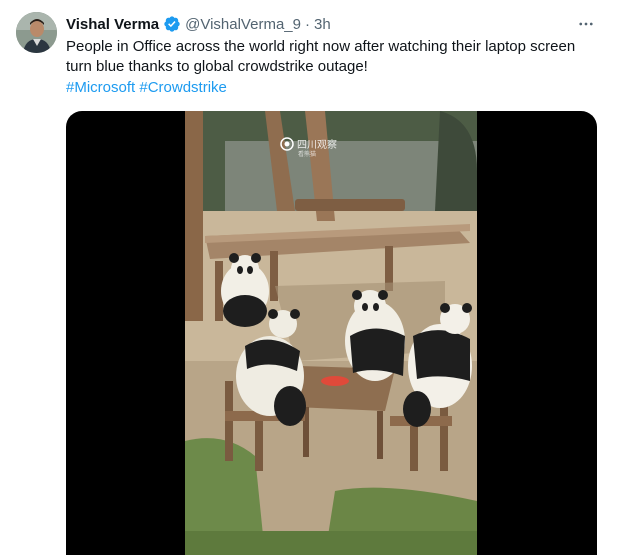  I want to click on watermark-subtext: 看熊猫, so click(307, 155).